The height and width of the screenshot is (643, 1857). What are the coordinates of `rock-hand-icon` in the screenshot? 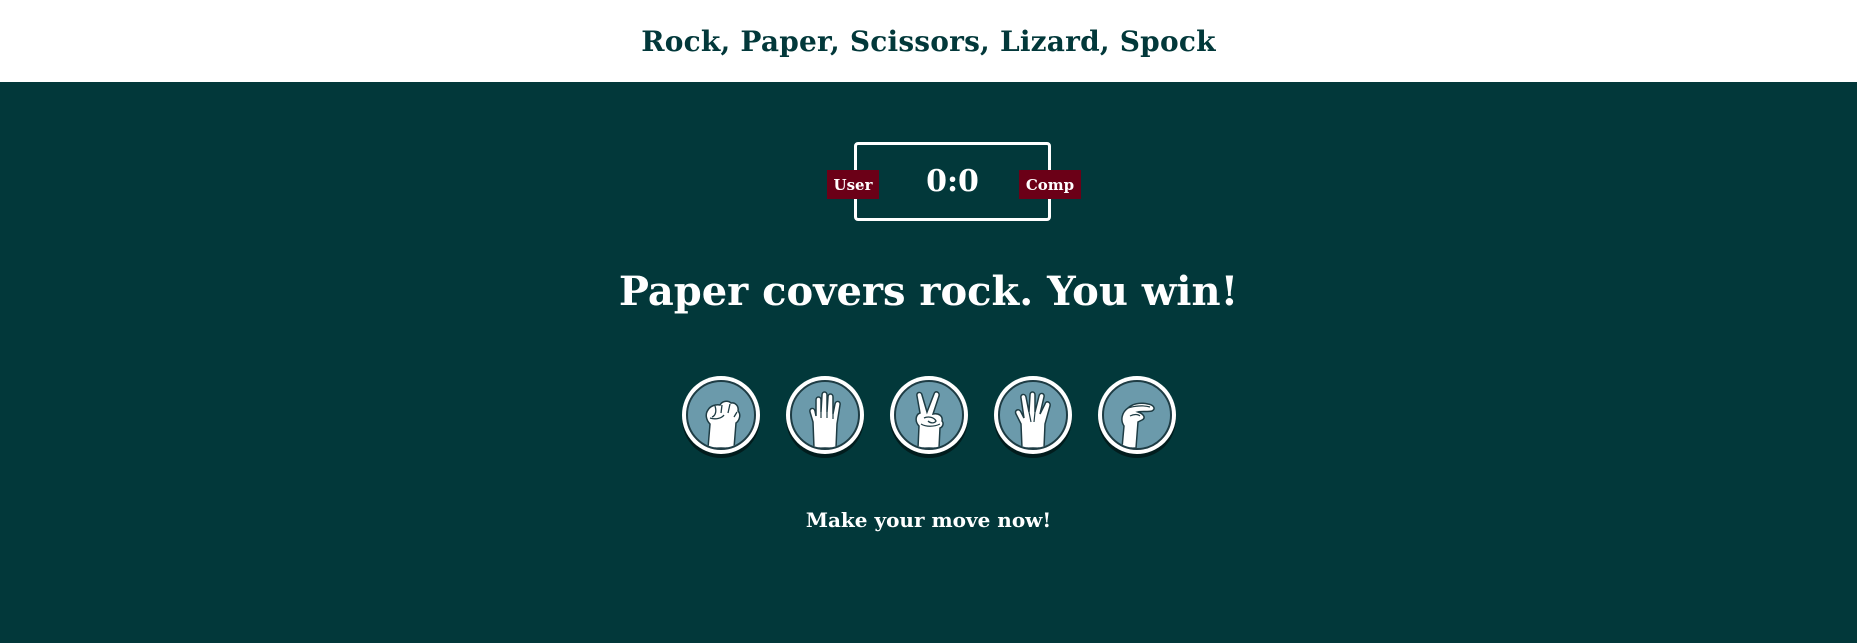 It's located at (722, 424).